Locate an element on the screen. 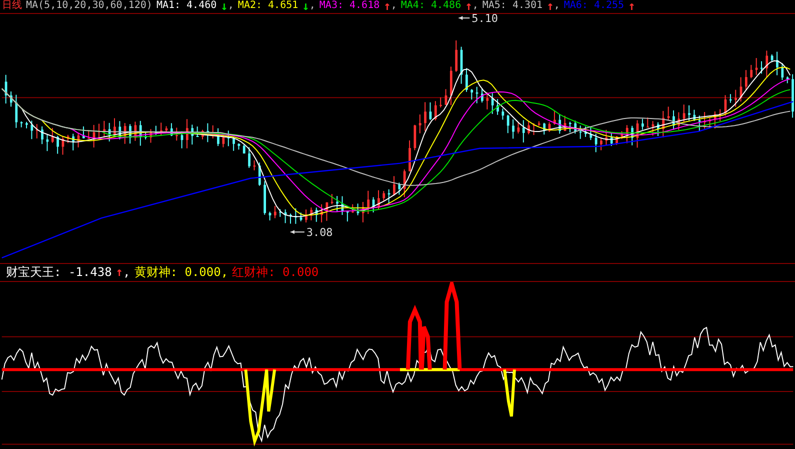 Image resolution: width=795 pixels, height=449 pixels. ma-value: MA5: 4.301 is located at coordinates (512, 6).